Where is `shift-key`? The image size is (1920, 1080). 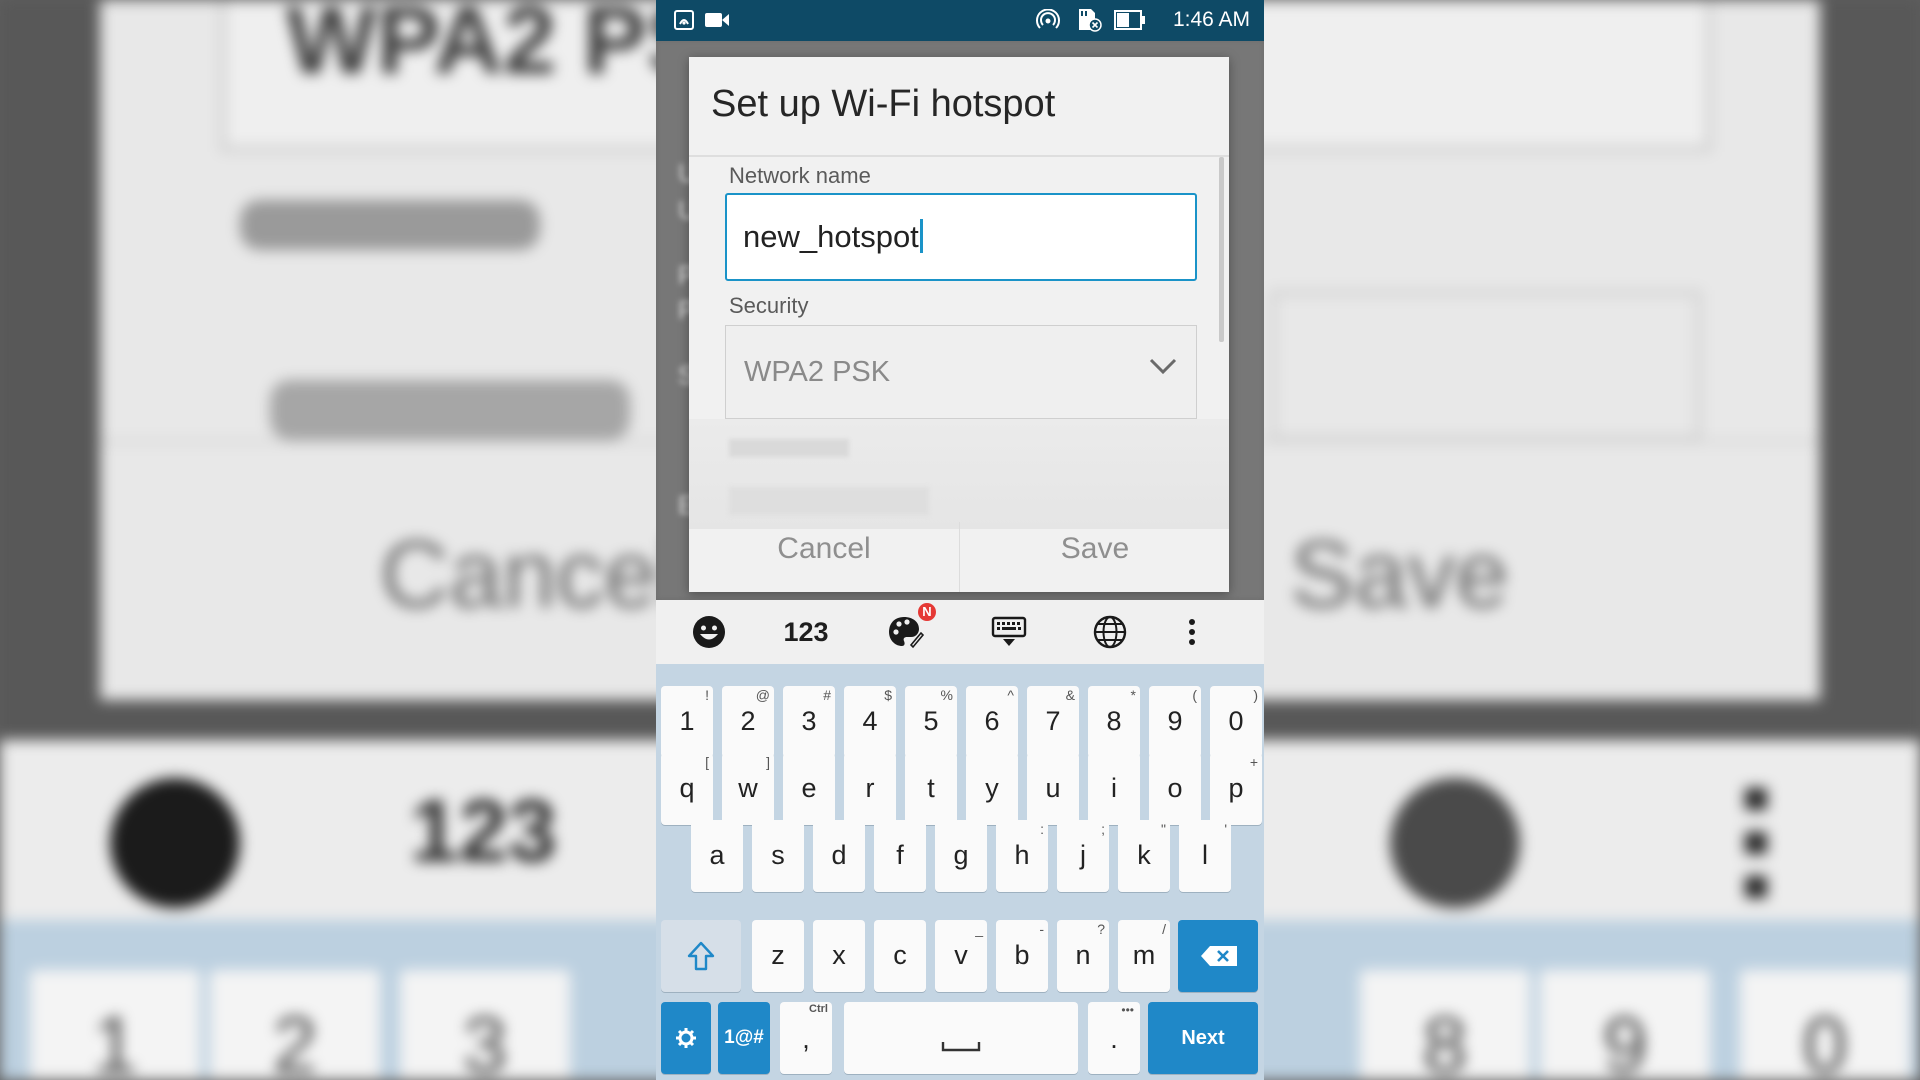 shift-key is located at coordinates (701, 956).